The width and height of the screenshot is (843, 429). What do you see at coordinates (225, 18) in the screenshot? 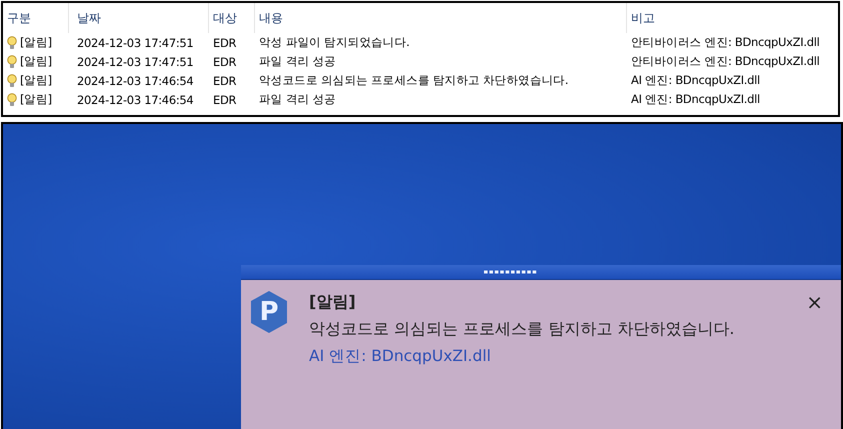
I see `column-header: 대상` at bounding box center [225, 18].